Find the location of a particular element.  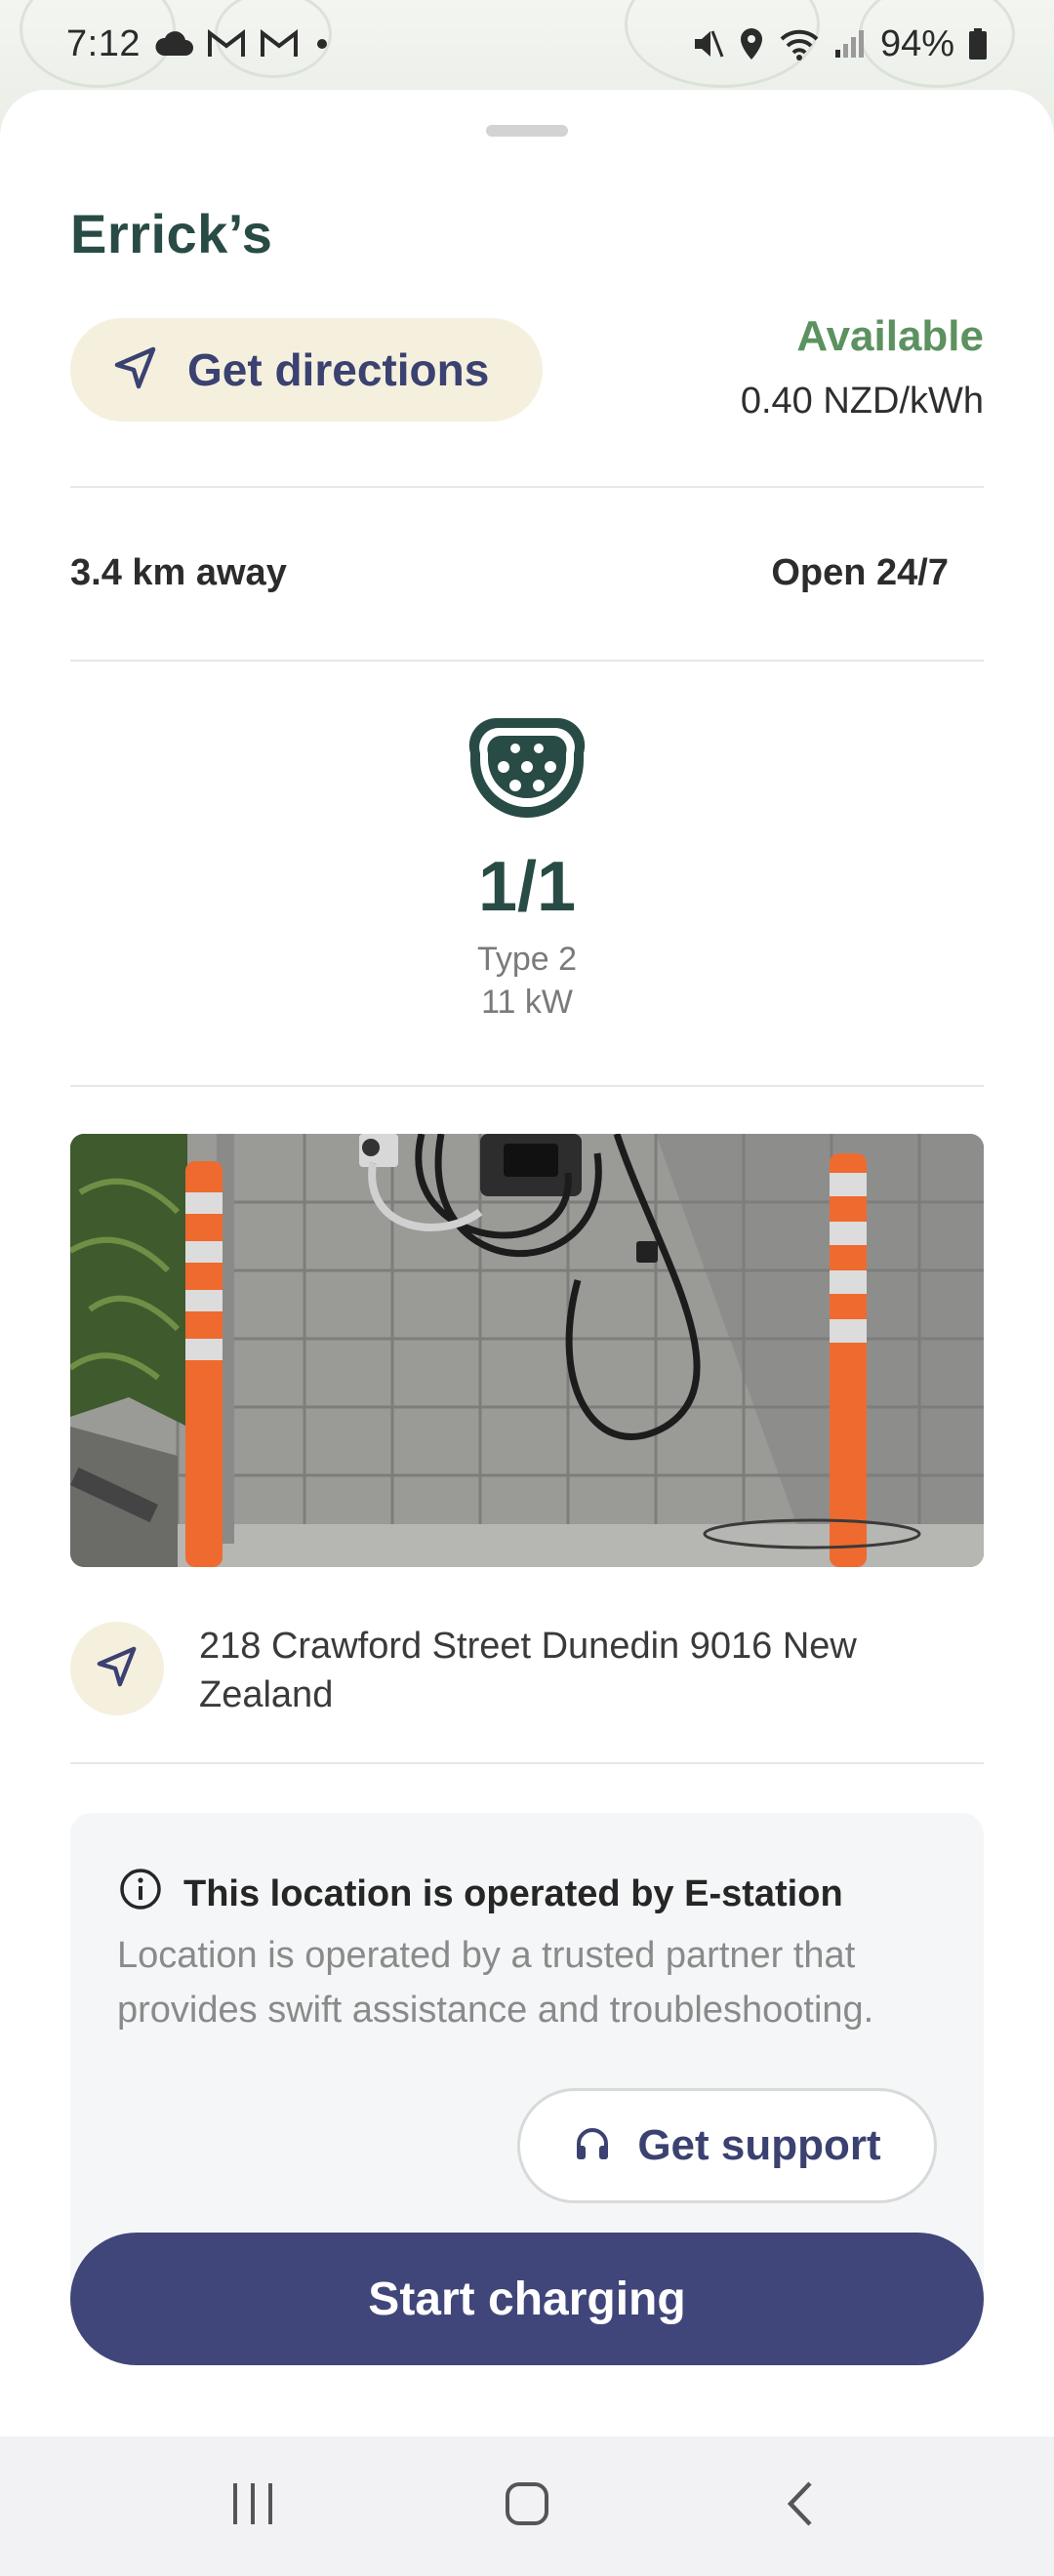

mute-icon is located at coordinates (708, 43).